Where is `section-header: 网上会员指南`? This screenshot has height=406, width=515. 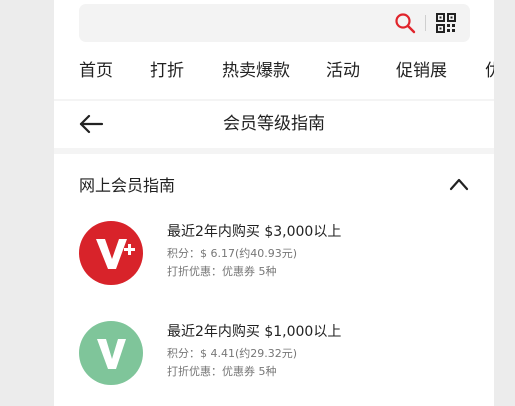
section-header: 网上会员指南 is located at coordinates (274, 186).